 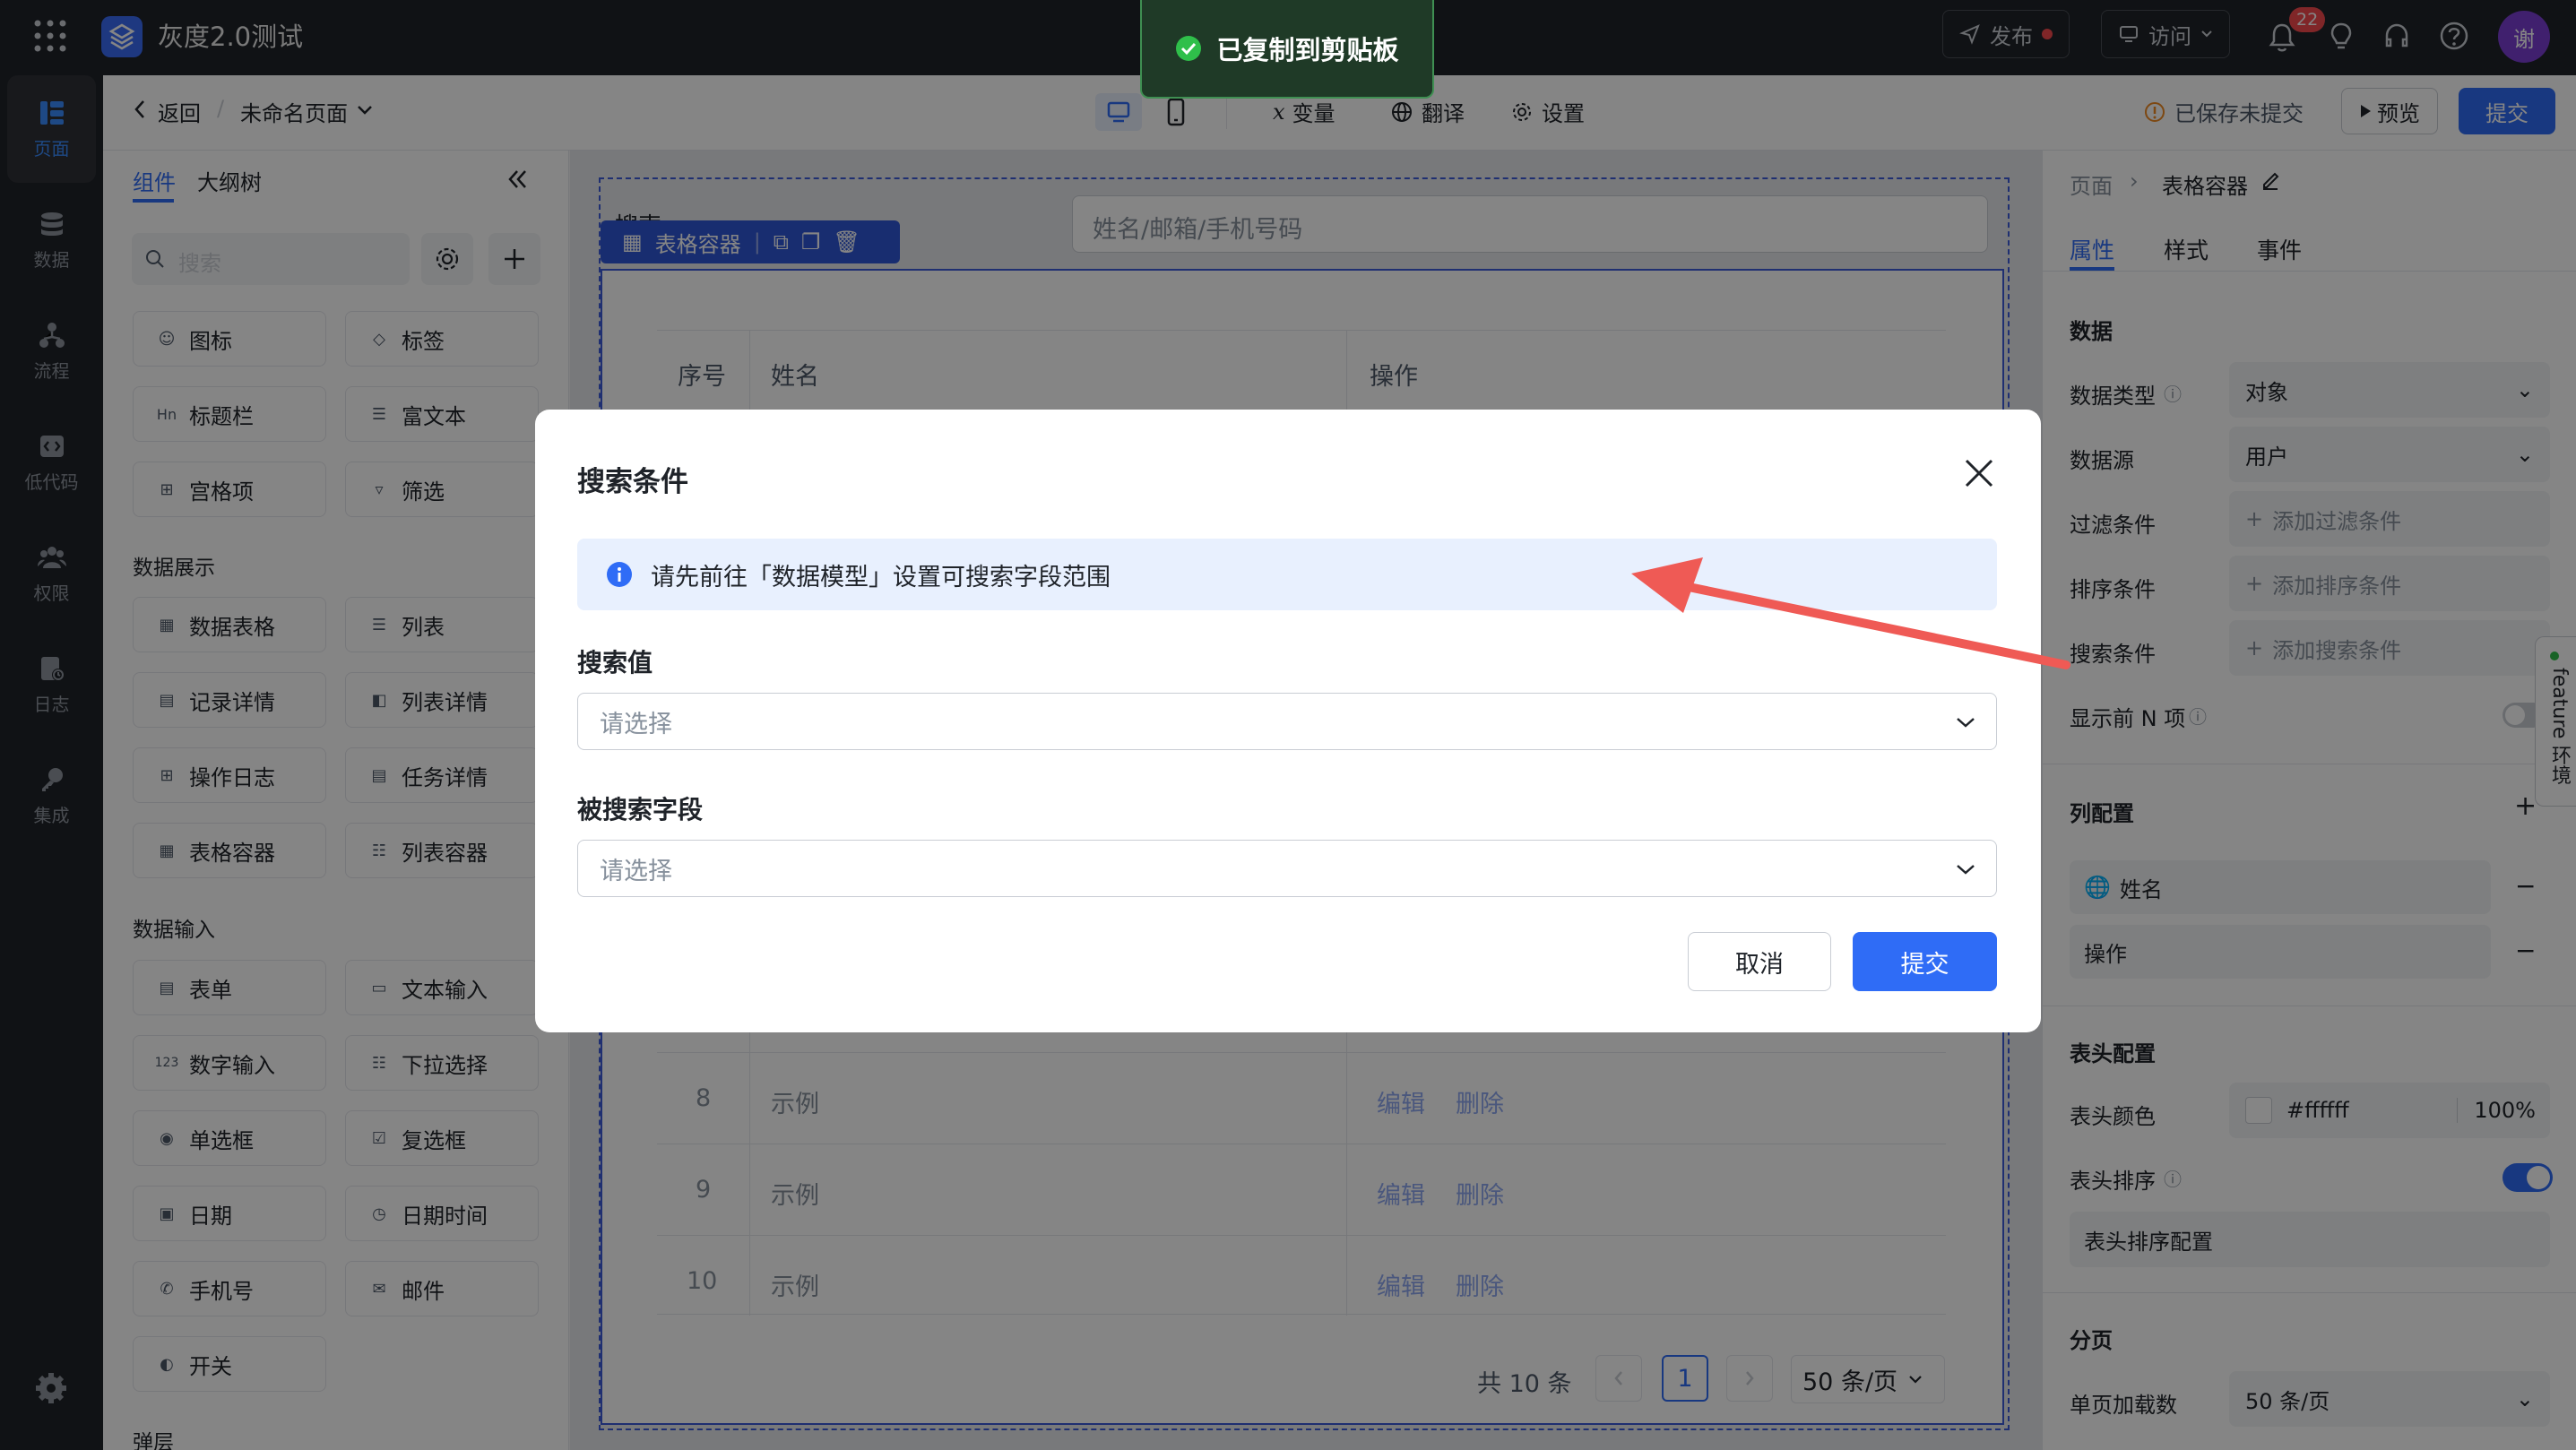 What do you see at coordinates (636, 871) in the screenshot?
I see `searched-field-placeholder: 请选择` at bounding box center [636, 871].